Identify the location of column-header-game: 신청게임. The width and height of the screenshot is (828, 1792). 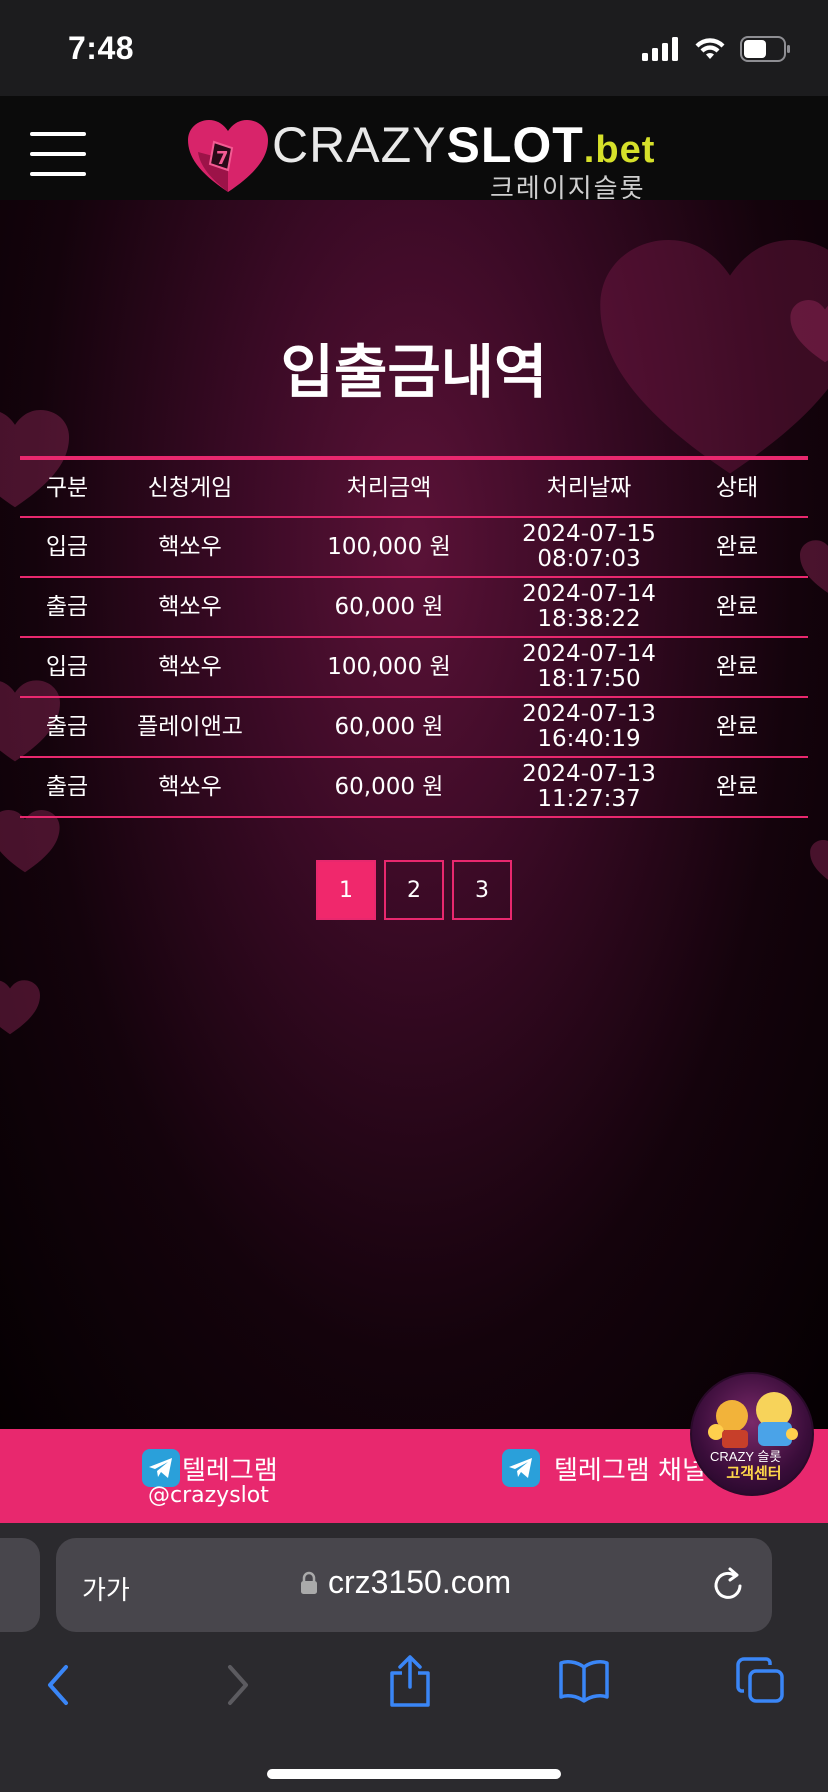
(190, 487).